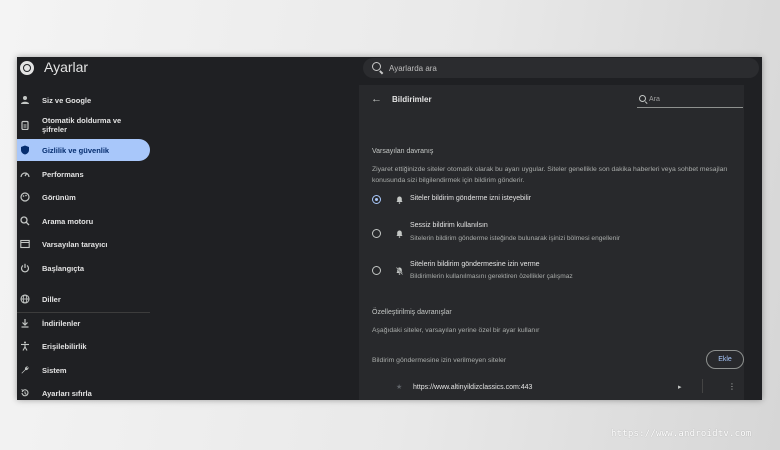  Describe the element at coordinates (25, 100) in the screenshot. I see `person-icon` at that location.